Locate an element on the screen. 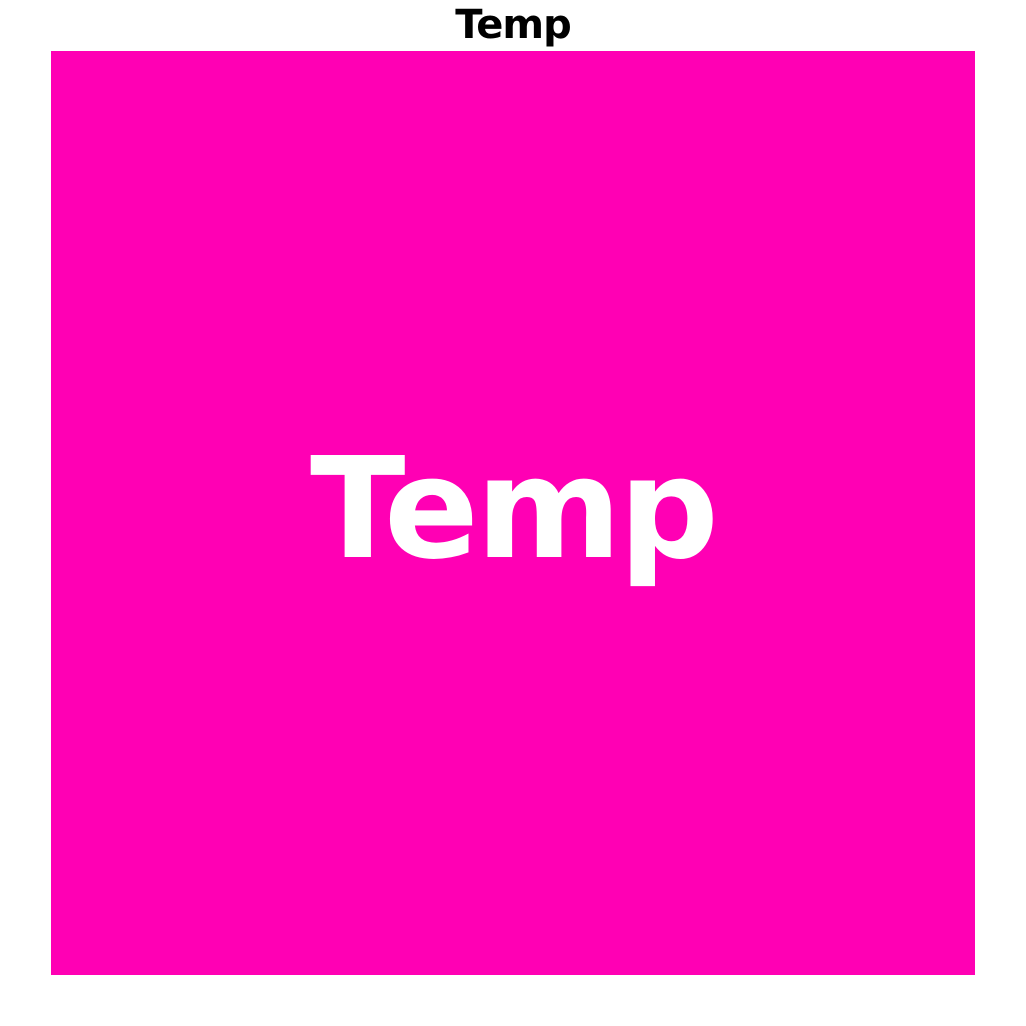 This screenshot has width=1026, height=1026. tile-label: Temp is located at coordinates (514, 509).